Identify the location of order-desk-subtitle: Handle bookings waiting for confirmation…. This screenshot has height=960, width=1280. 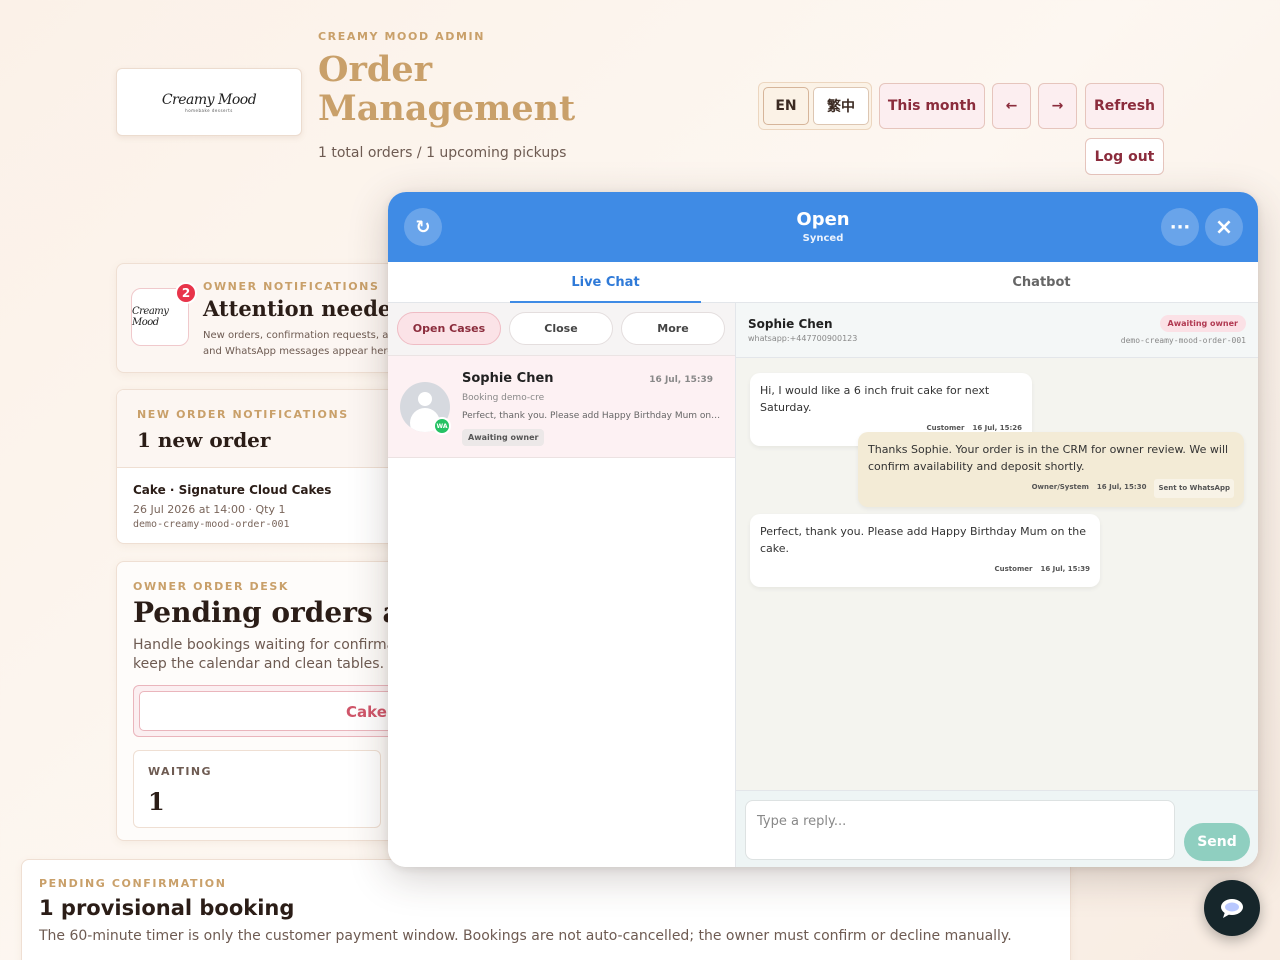
(264, 654).